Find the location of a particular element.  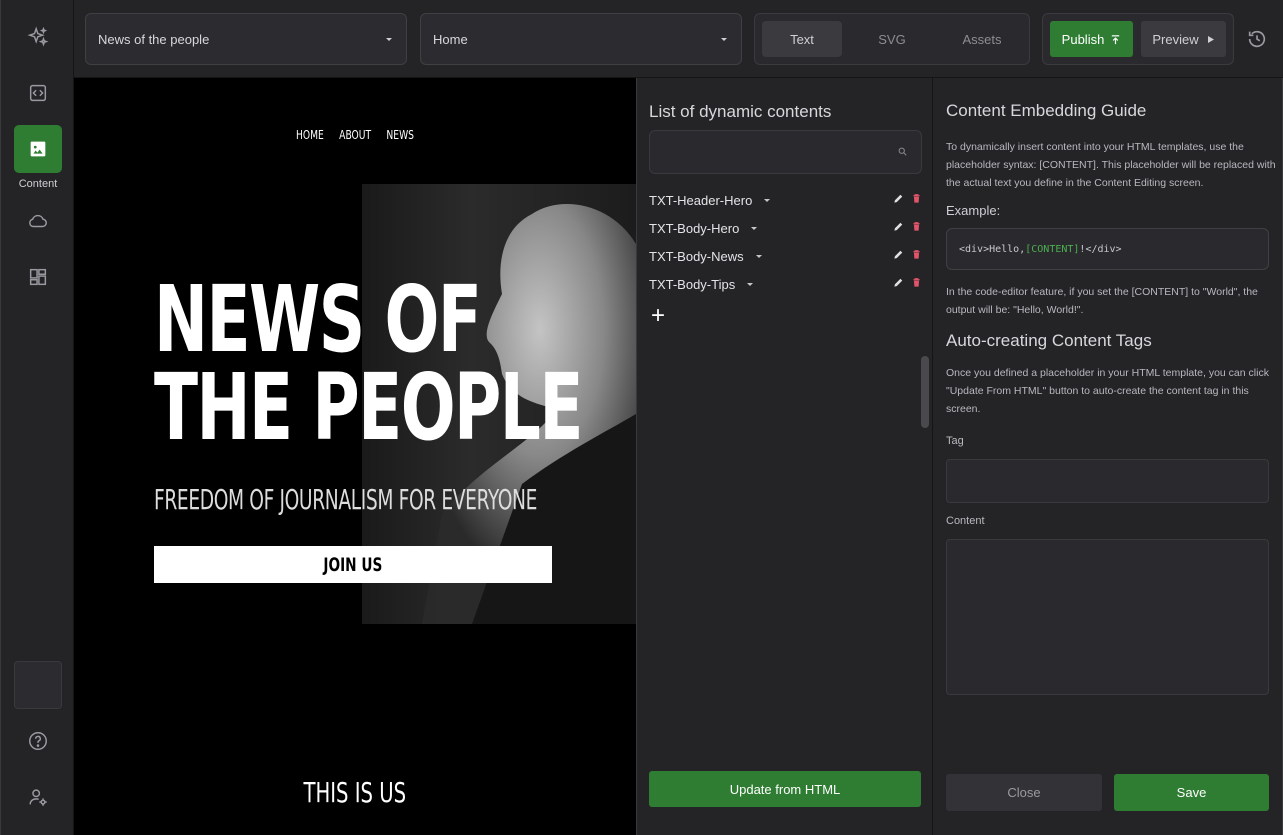

list-item: TXT-Body-News is located at coordinates (785, 256).